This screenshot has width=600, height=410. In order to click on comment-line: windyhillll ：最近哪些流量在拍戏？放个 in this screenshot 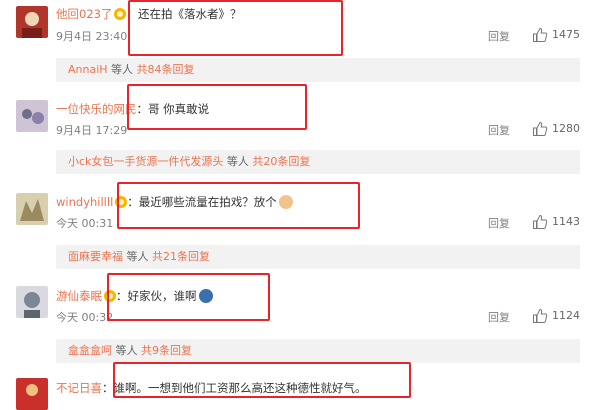, I will do `click(174, 202)`.